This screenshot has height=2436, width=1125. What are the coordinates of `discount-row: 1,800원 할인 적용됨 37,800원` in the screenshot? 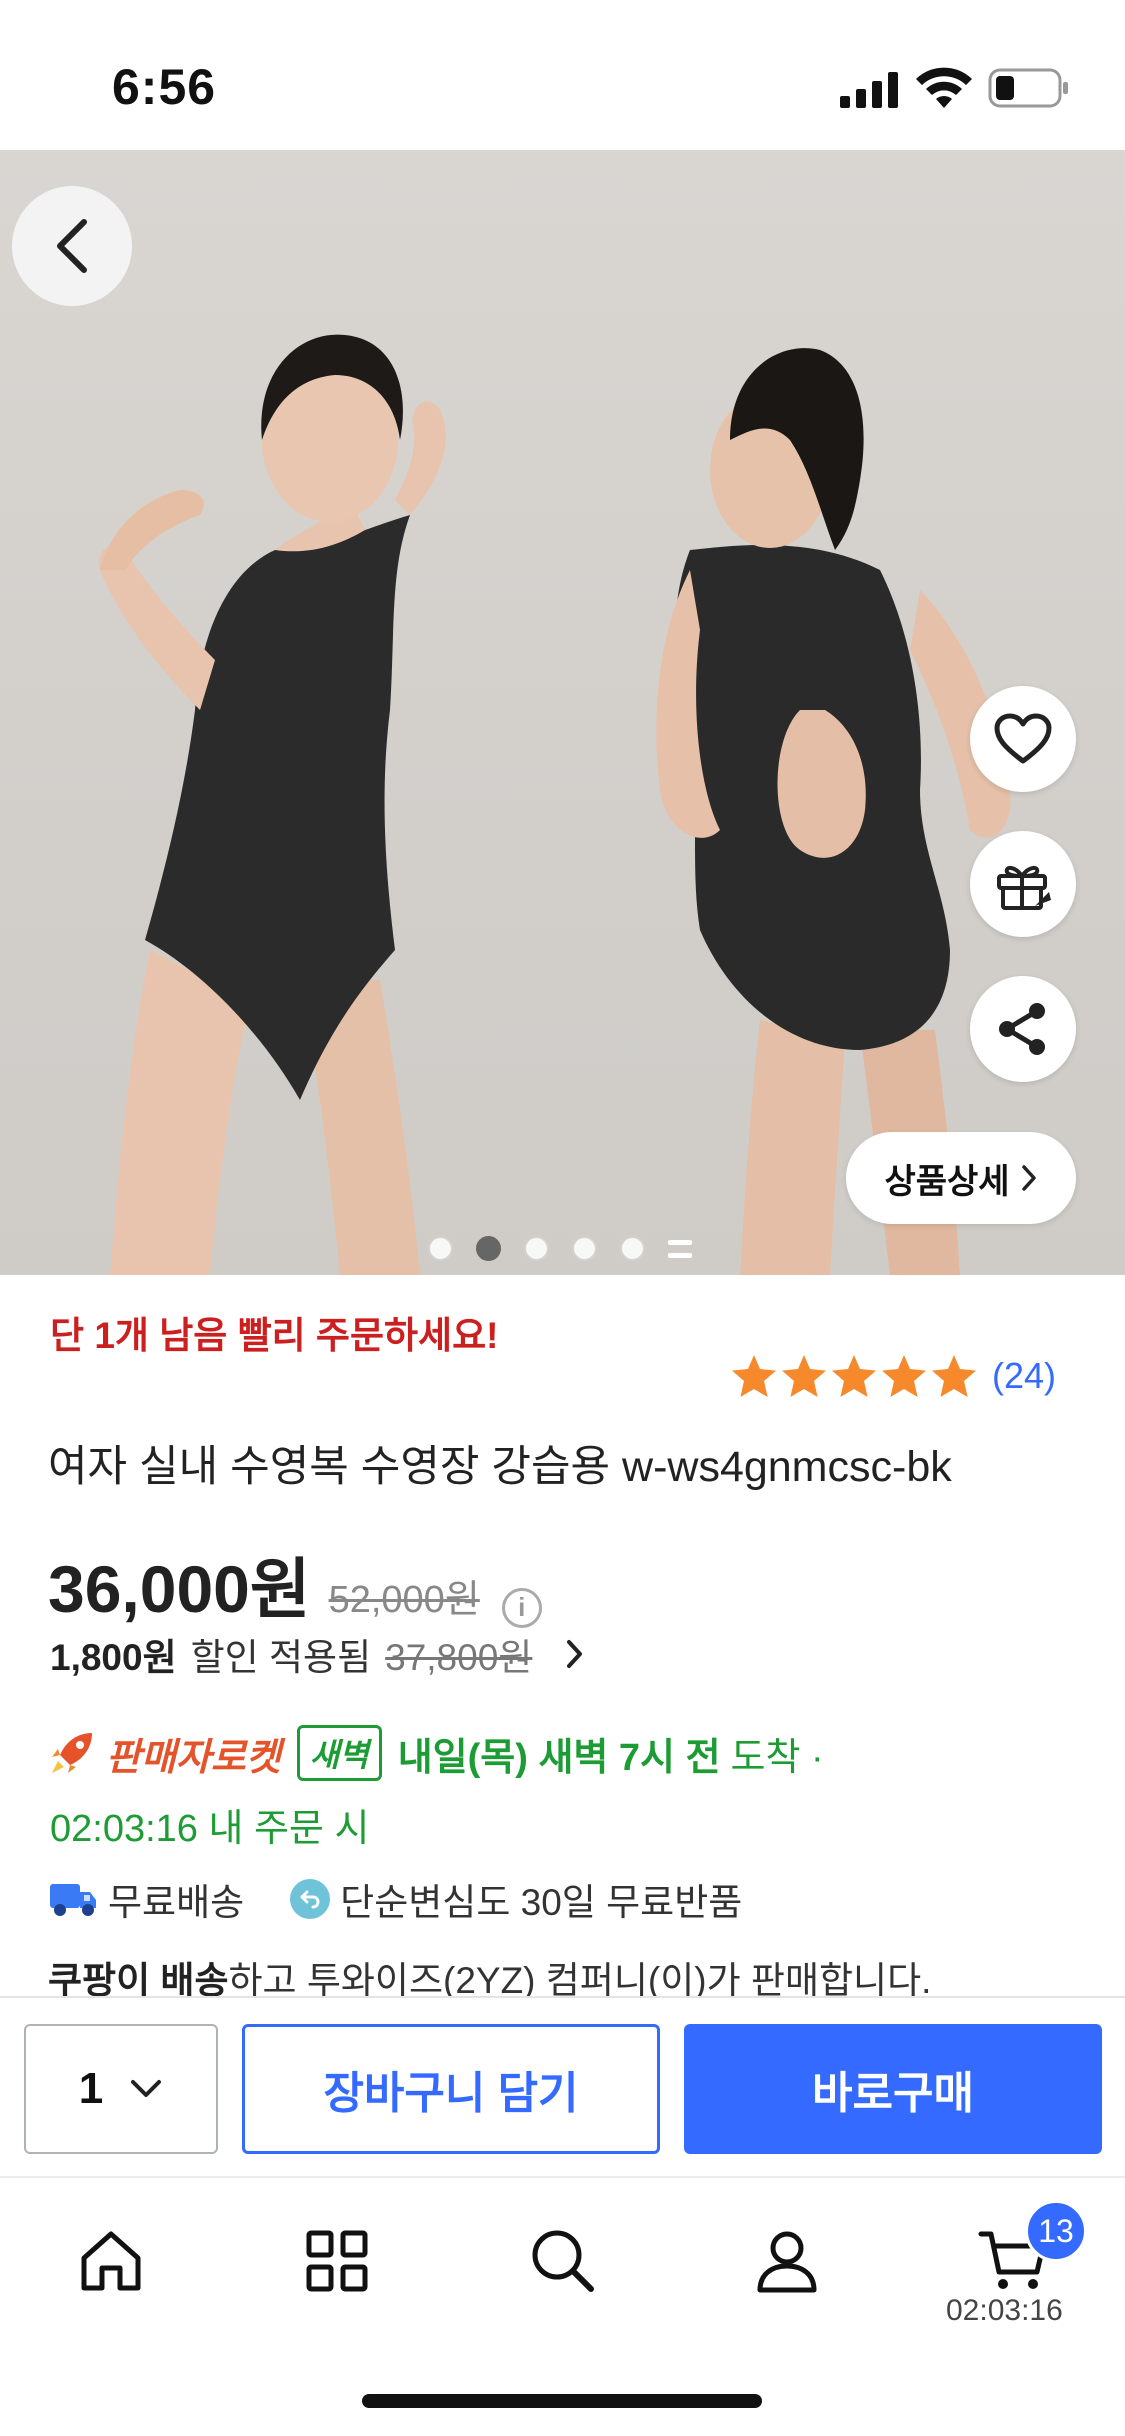 It's located at (318, 1654).